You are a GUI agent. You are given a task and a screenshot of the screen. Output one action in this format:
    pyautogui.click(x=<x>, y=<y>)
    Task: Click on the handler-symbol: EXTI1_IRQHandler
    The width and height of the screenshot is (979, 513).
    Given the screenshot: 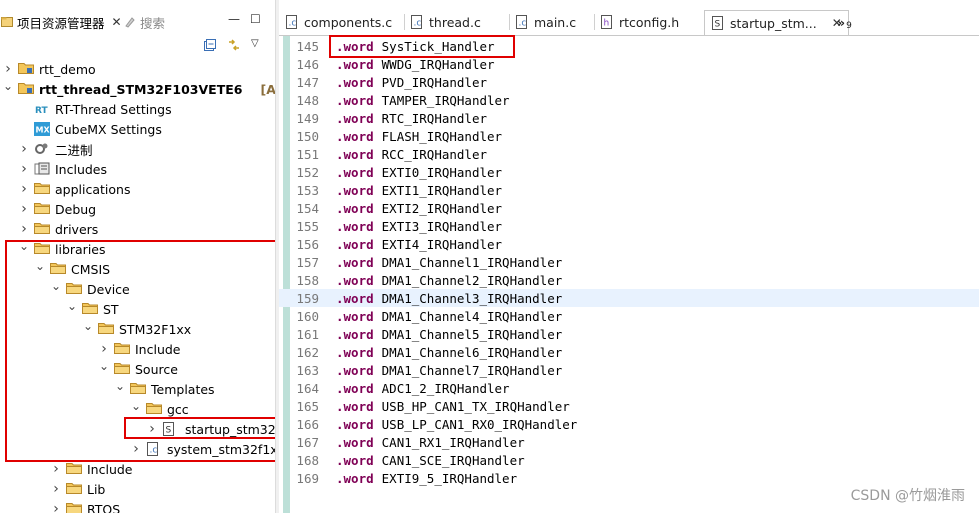 What is the action you would take?
    pyautogui.click(x=442, y=190)
    